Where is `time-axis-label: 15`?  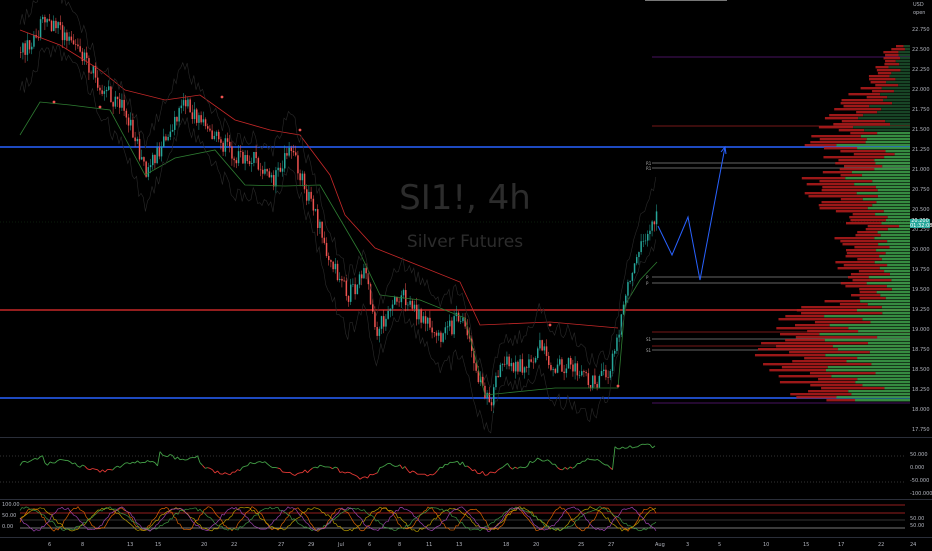
time-axis-label: 15 is located at coordinates (158, 545).